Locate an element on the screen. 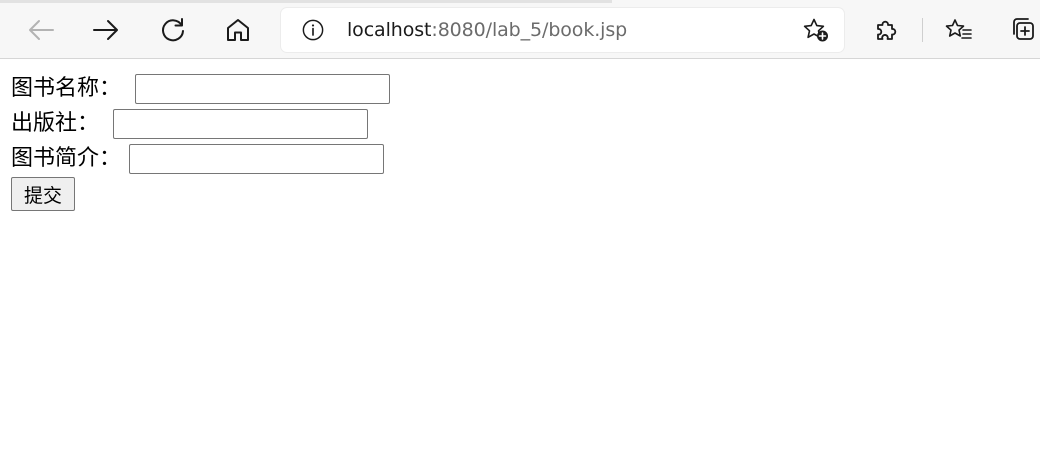 The image size is (1040, 474). tab-strip-edge is located at coordinates (306, 1).